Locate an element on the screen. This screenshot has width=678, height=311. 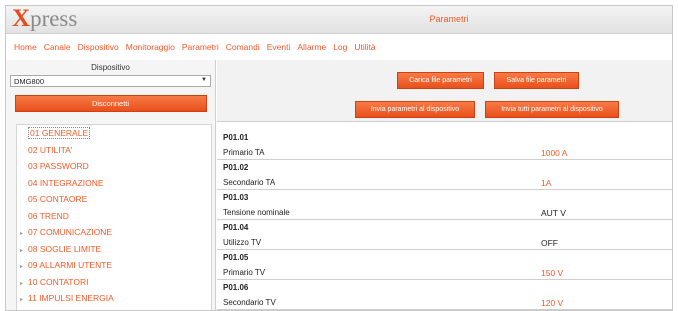
tree-item-label: 08 SOGLIE LIMITE is located at coordinates (65, 248).